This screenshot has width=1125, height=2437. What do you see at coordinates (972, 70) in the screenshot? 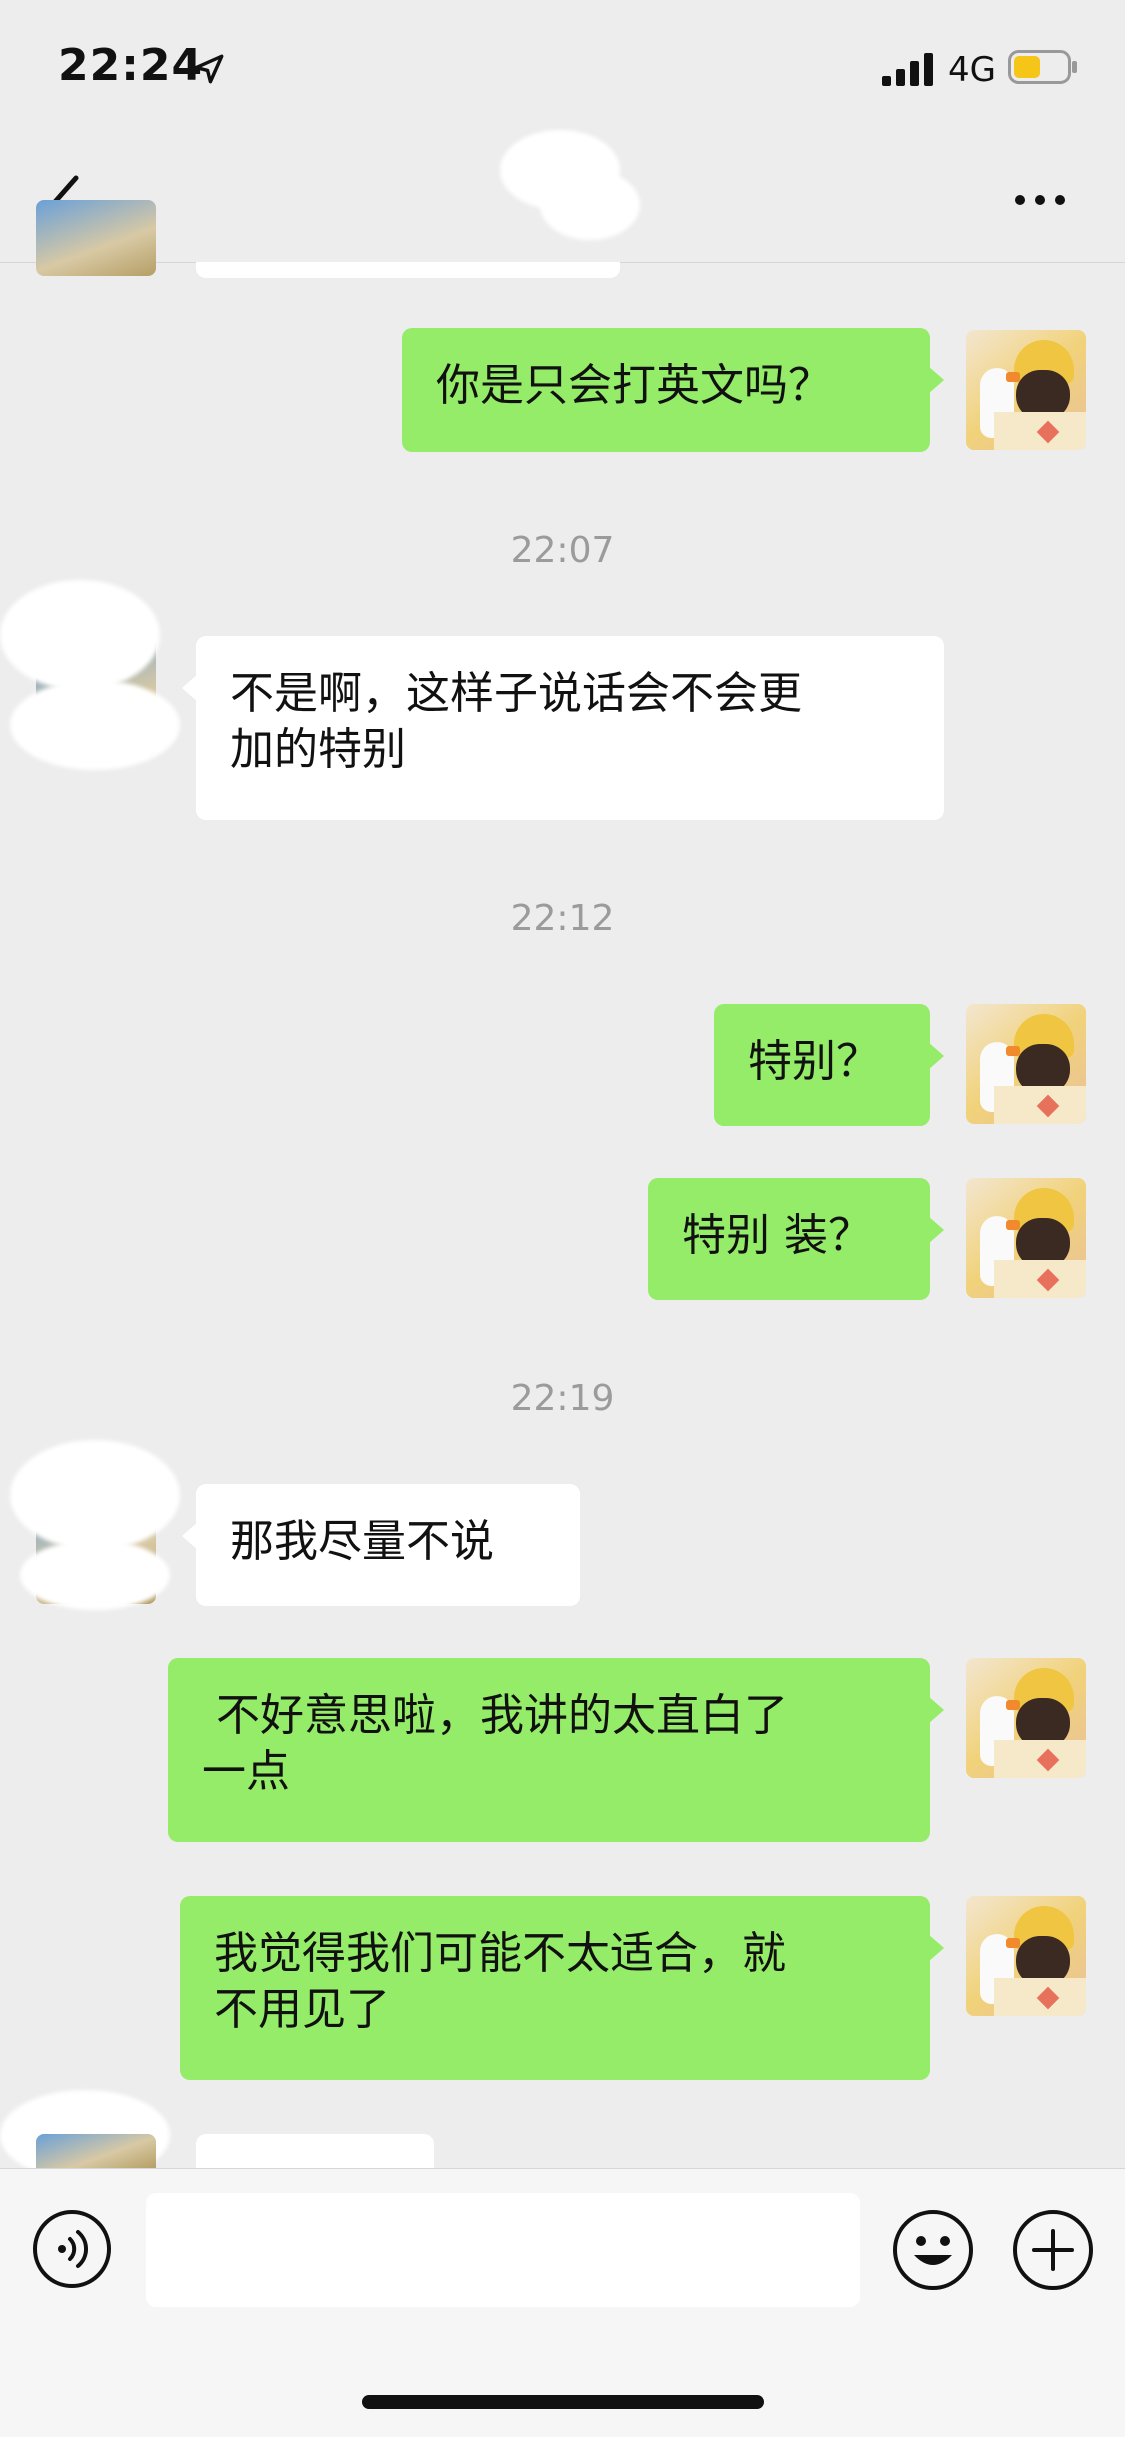
I see `network-type: 4G` at bounding box center [972, 70].